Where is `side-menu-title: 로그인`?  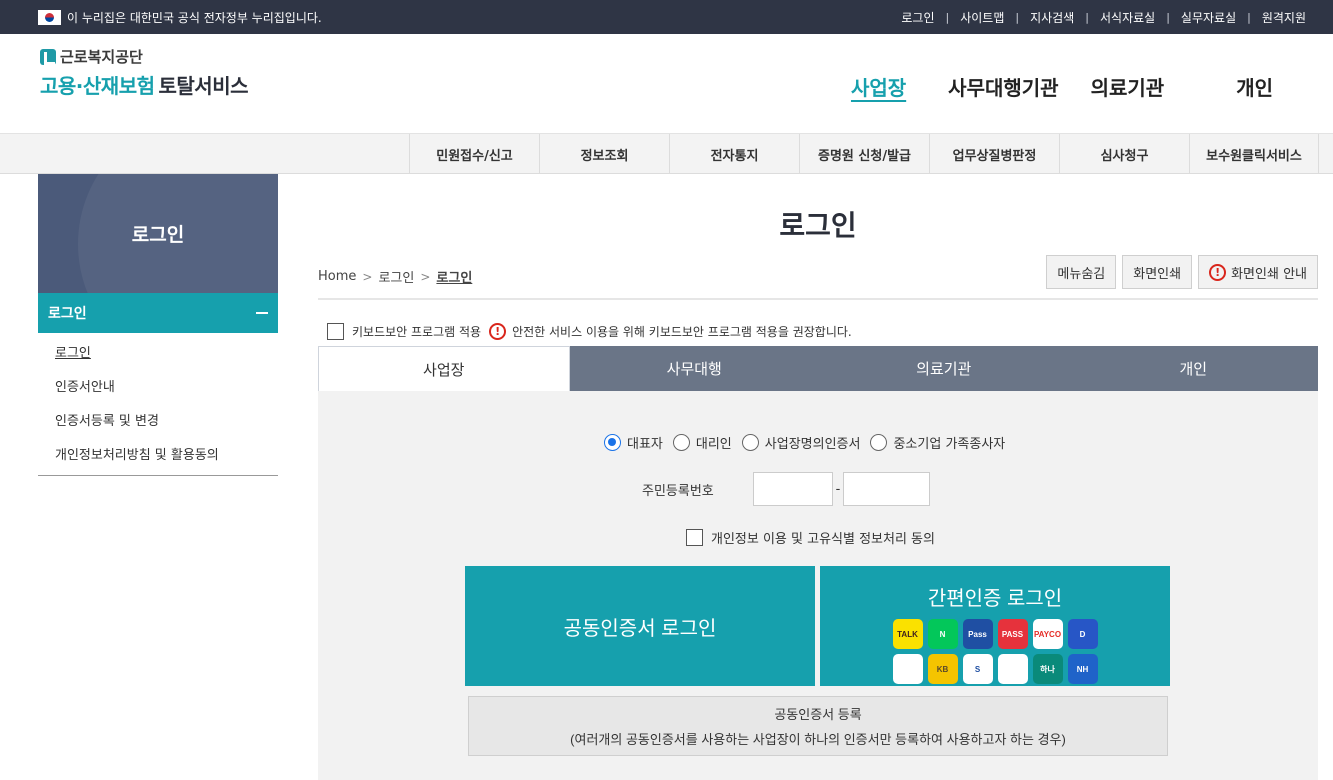 side-menu-title: 로그인 is located at coordinates (158, 233).